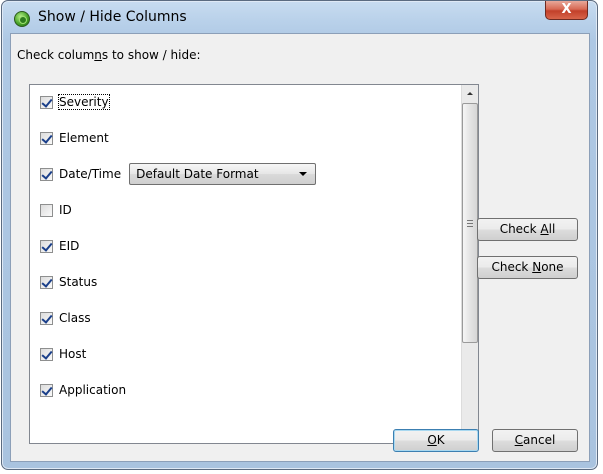 This screenshot has width=603, height=474. I want to click on element-checkbox, so click(46, 138).